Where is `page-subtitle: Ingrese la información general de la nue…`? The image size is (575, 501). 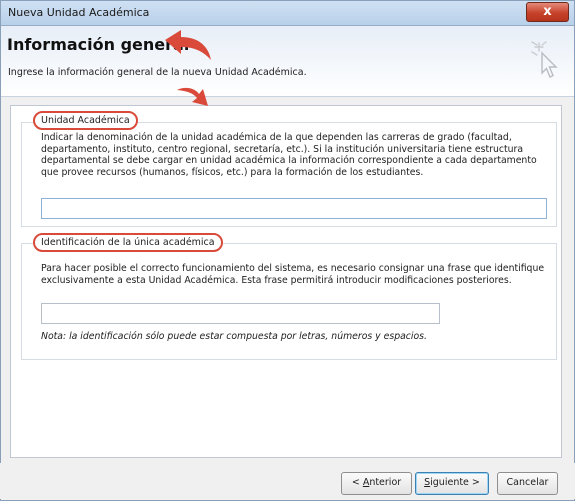 page-subtitle: Ingrese la información general de la nue… is located at coordinates (157, 72).